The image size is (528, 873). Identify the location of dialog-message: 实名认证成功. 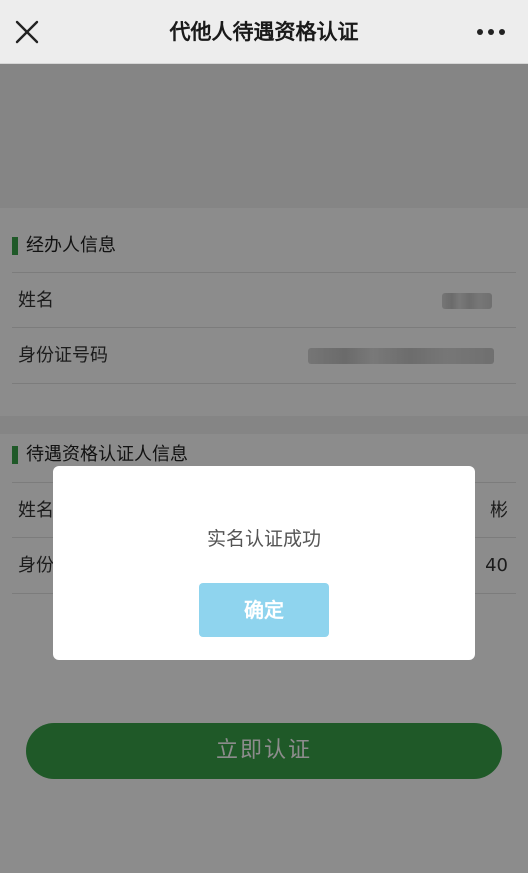
(263, 539).